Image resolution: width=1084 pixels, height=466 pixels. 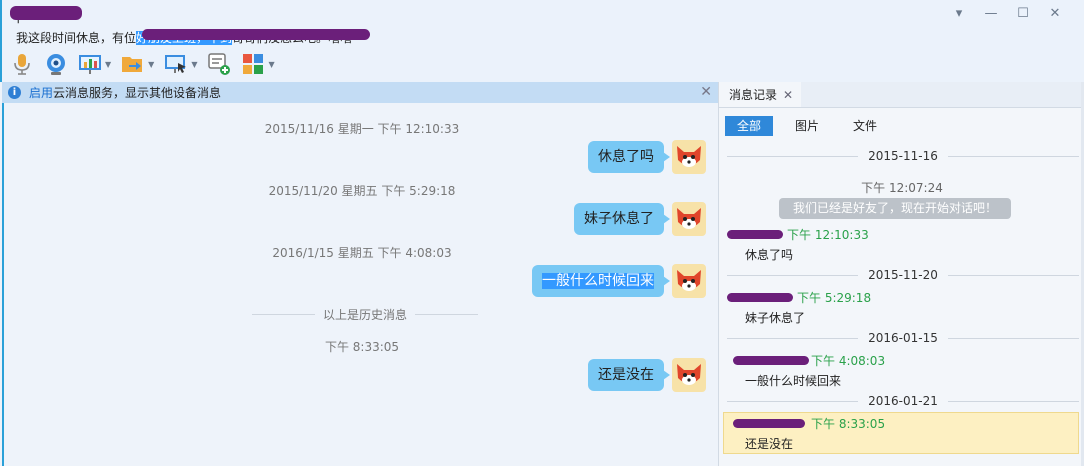 I want to click on app-center-button: ▼, so click(x=258, y=64).